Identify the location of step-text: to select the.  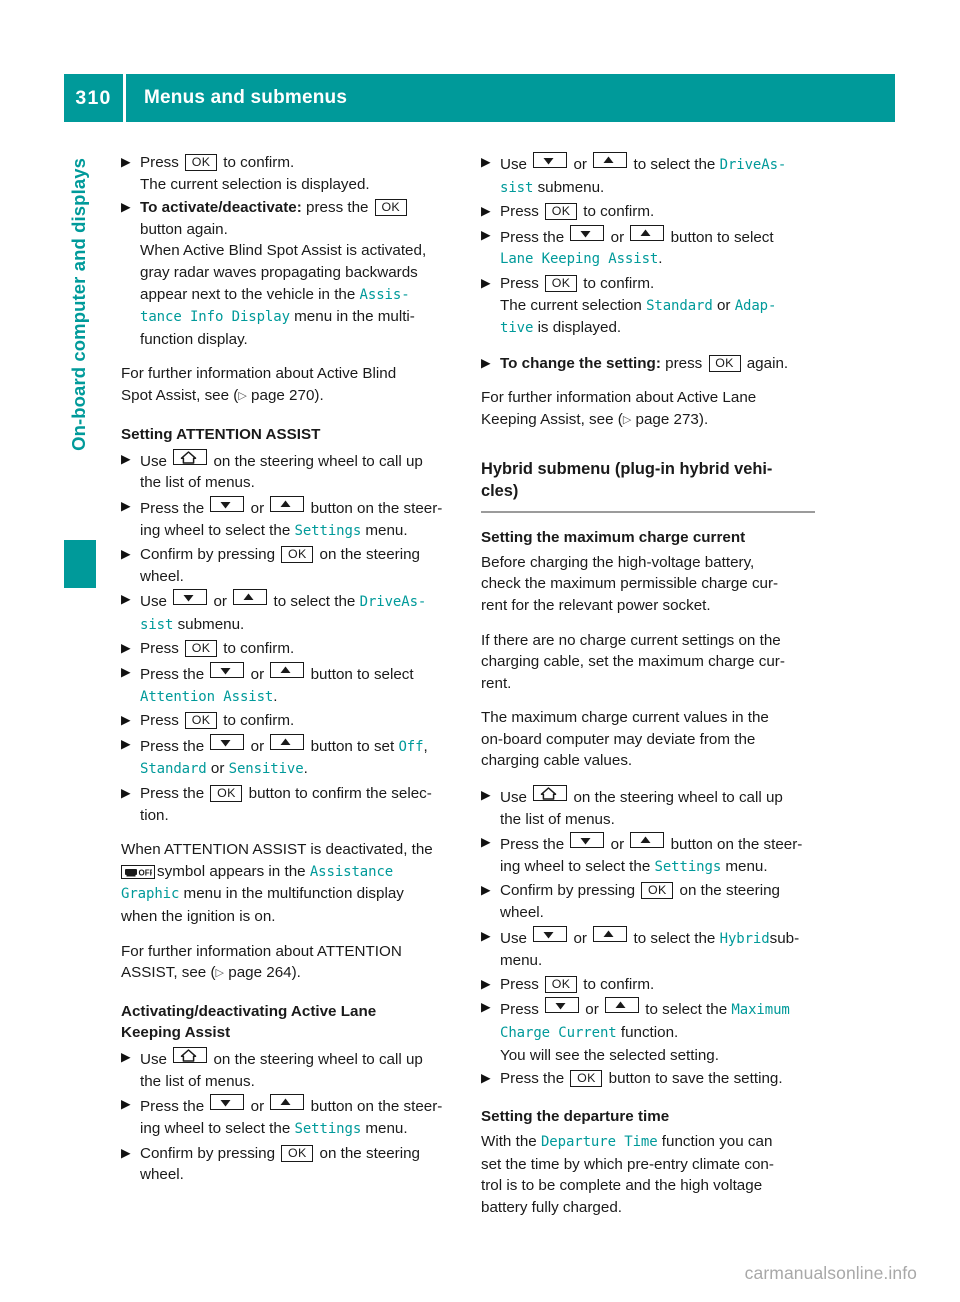
(674, 938).